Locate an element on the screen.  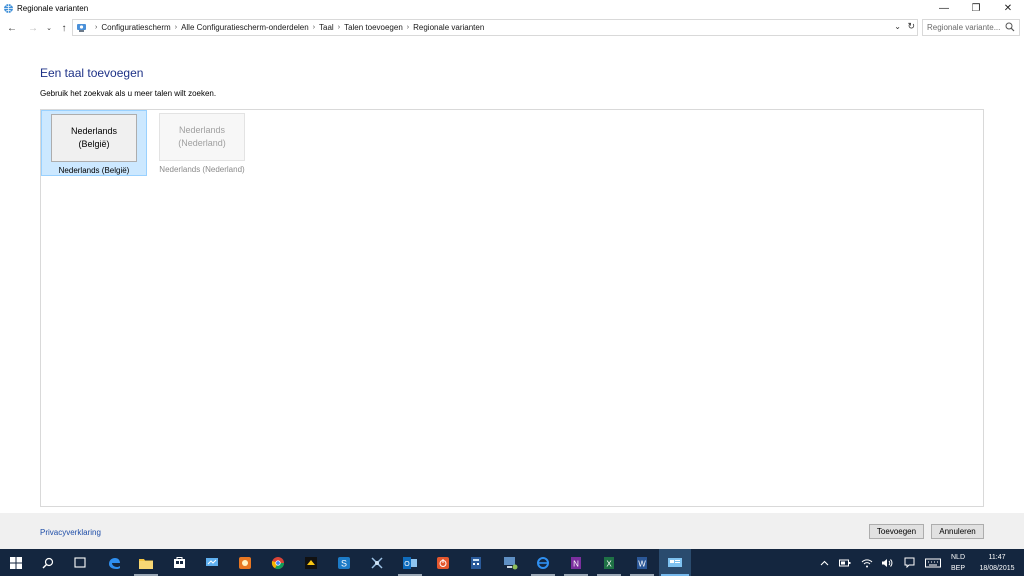
control-panel-icon is located at coordinates (81, 28).